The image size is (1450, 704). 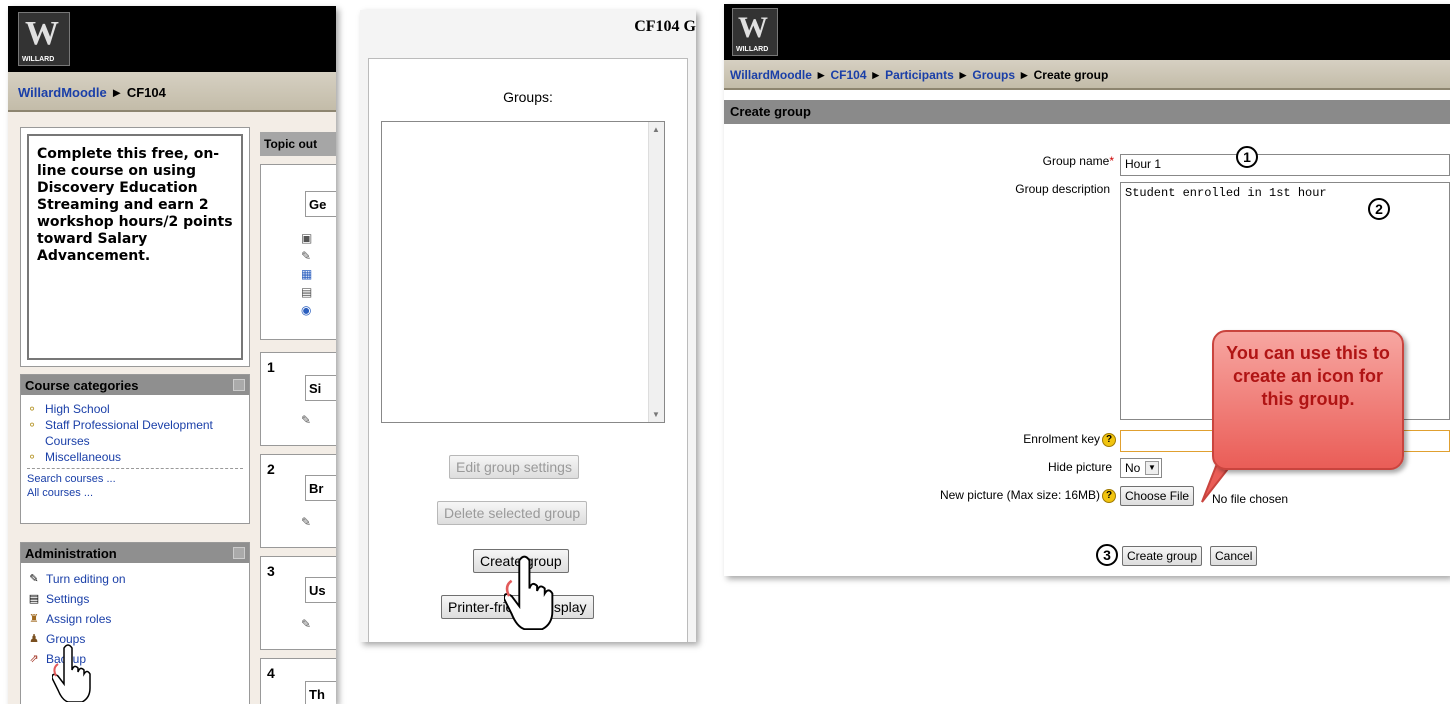 What do you see at coordinates (34, 659) in the screenshot?
I see `backup-icon: ⇗` at bounding box center [34, 659].